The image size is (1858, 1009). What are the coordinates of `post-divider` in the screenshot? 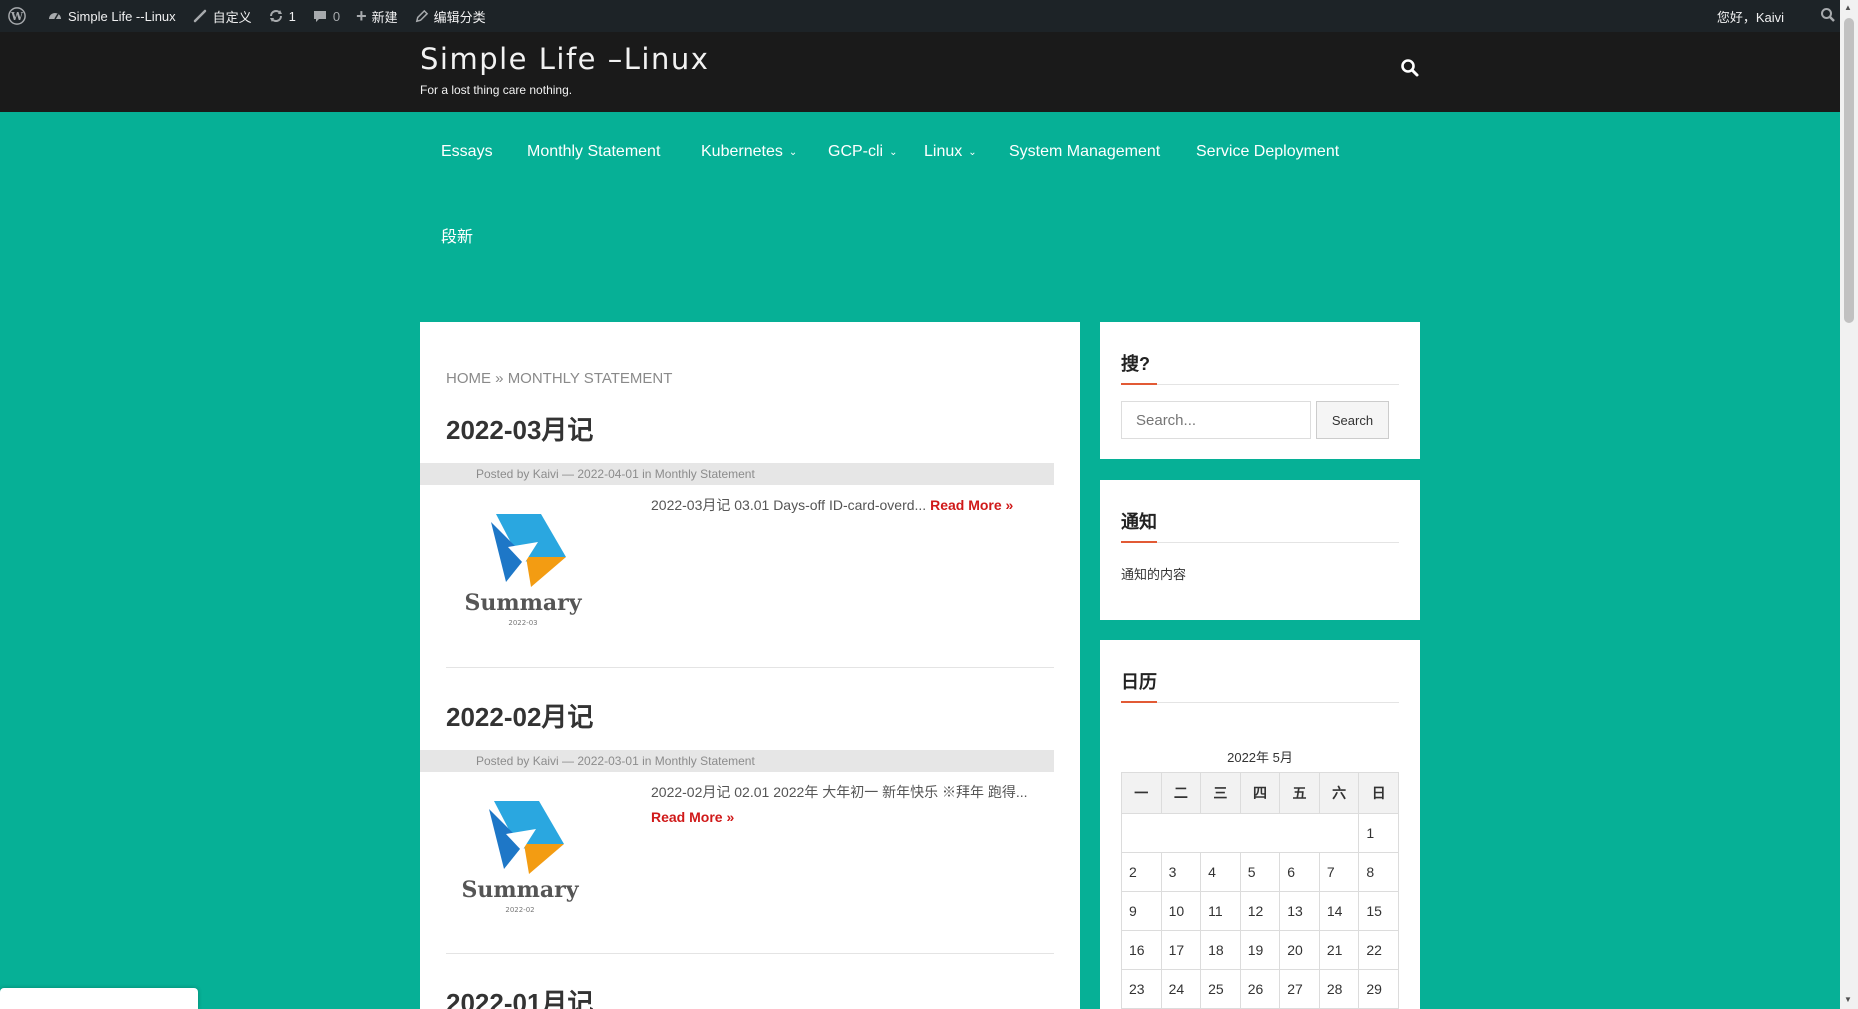 It's located at (750, 667).